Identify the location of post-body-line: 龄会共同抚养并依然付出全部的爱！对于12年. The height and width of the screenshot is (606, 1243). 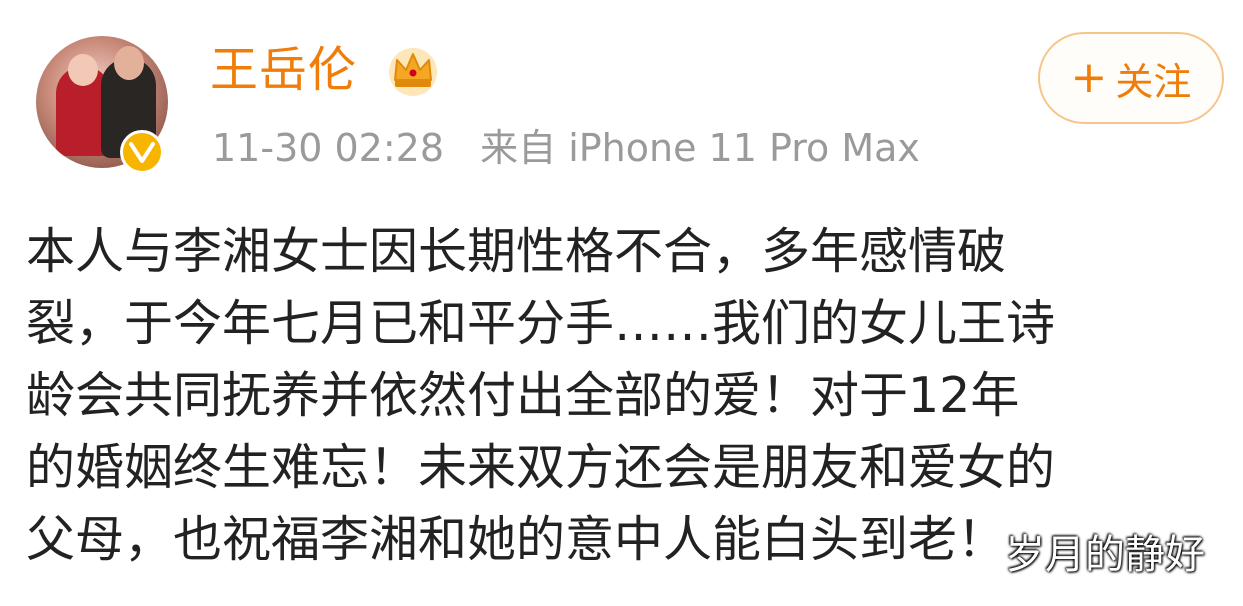
(523, 395).